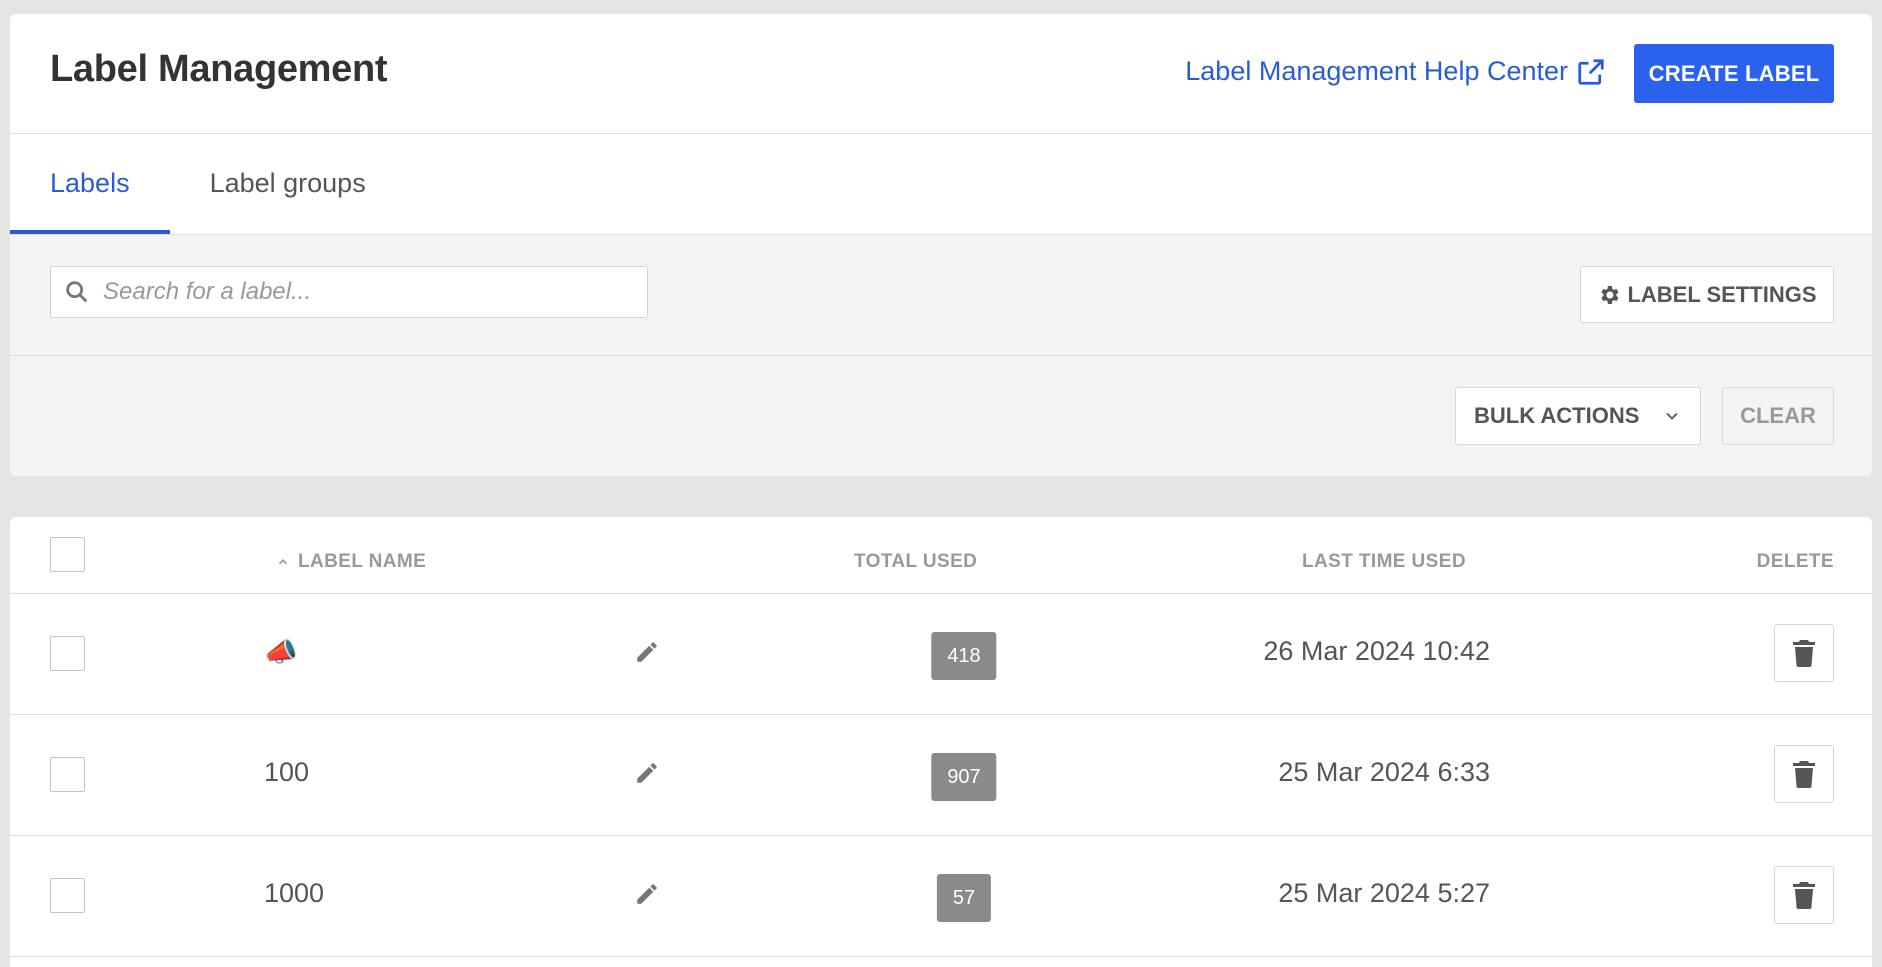  I want to click on gear-icon, so click(1610, 294).